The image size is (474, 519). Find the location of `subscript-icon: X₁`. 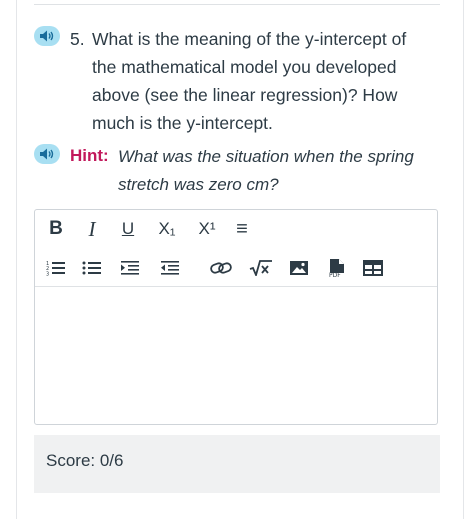

subscript-icon: X₁ is located at coordinates (167, 228).